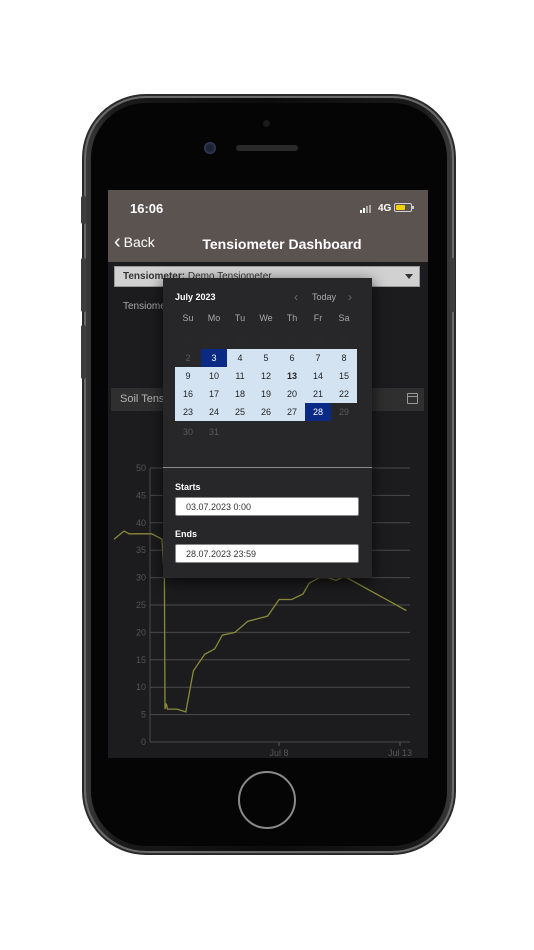 The height and width of the screenshot is (950, 534). Describe the element at coordinates (141, 687) in the screenshot. I see `y-tick-label: 10` at that location.